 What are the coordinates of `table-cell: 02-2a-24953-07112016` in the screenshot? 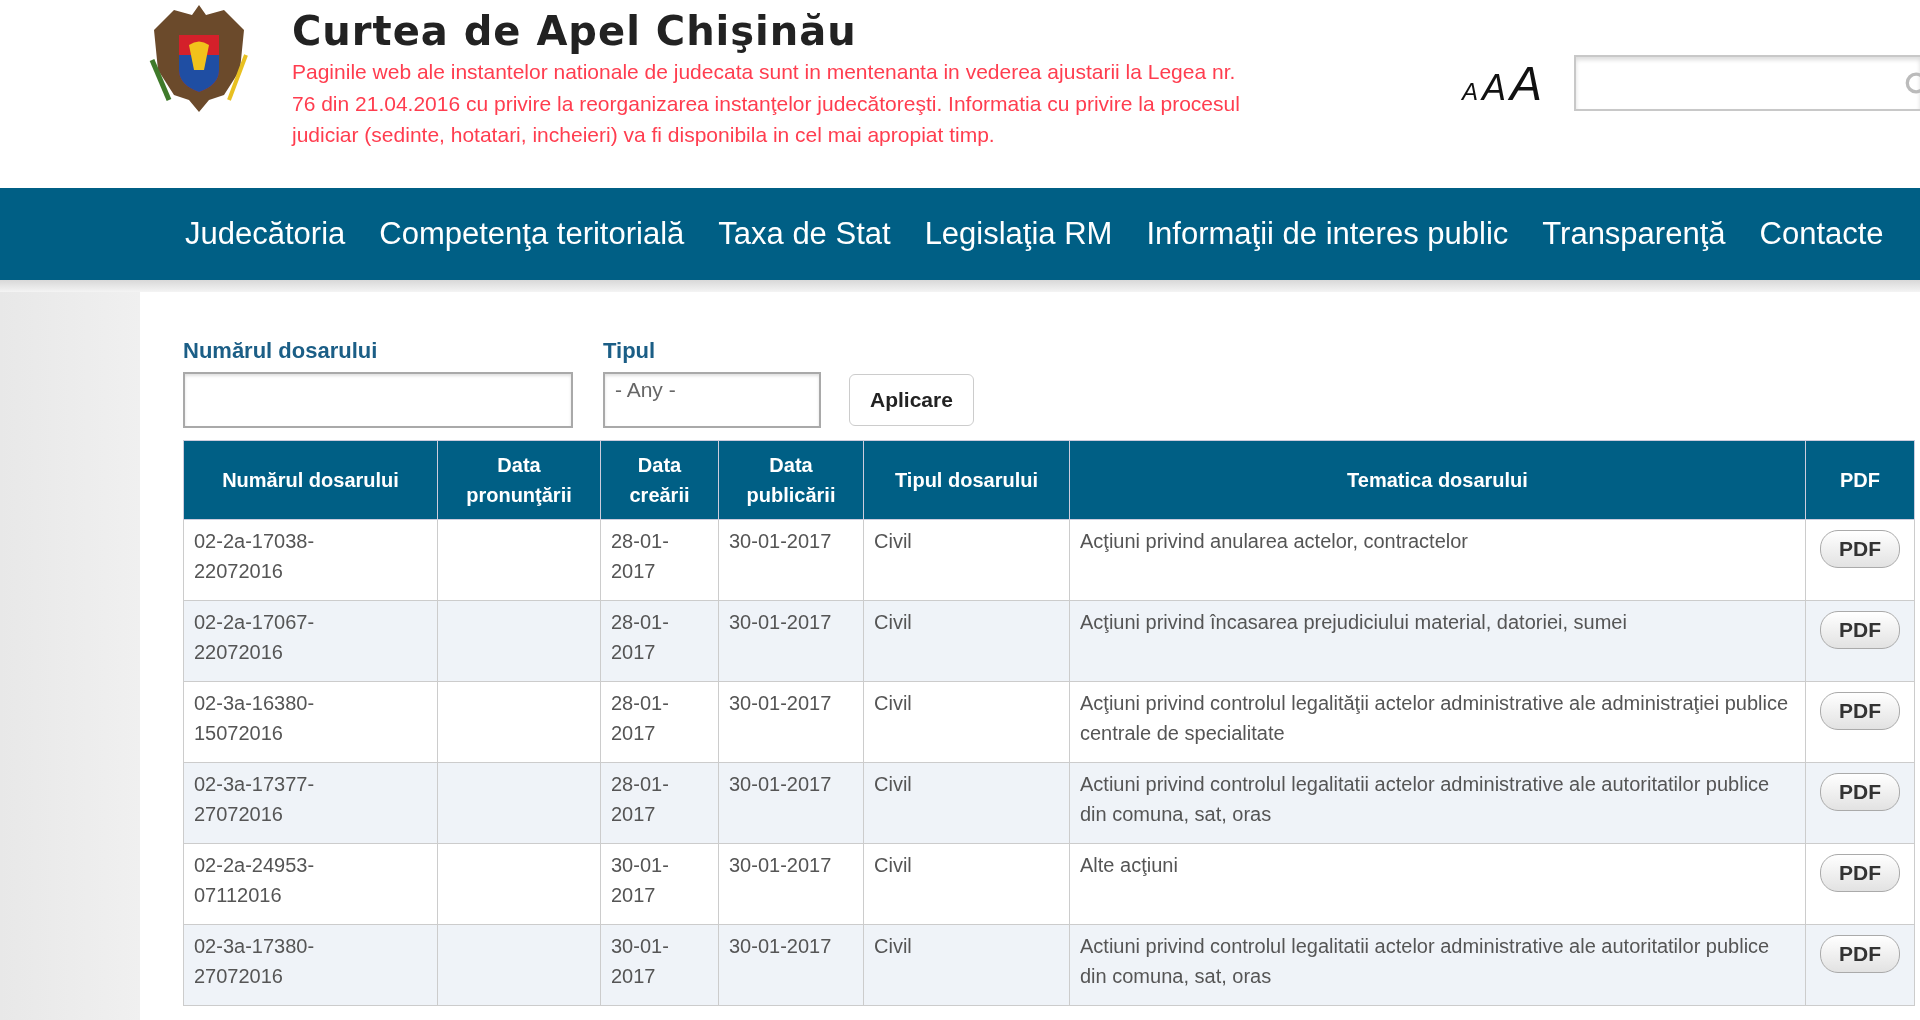 It's located at (310, 884).